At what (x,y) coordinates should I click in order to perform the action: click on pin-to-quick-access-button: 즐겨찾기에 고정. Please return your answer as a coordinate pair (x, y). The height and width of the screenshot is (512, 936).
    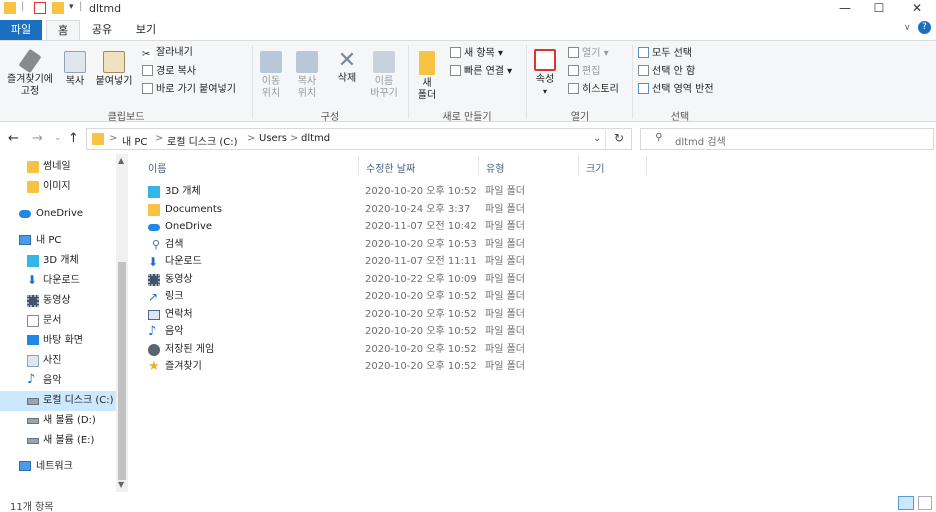
    Looking at the image, I should click on (30, 73).